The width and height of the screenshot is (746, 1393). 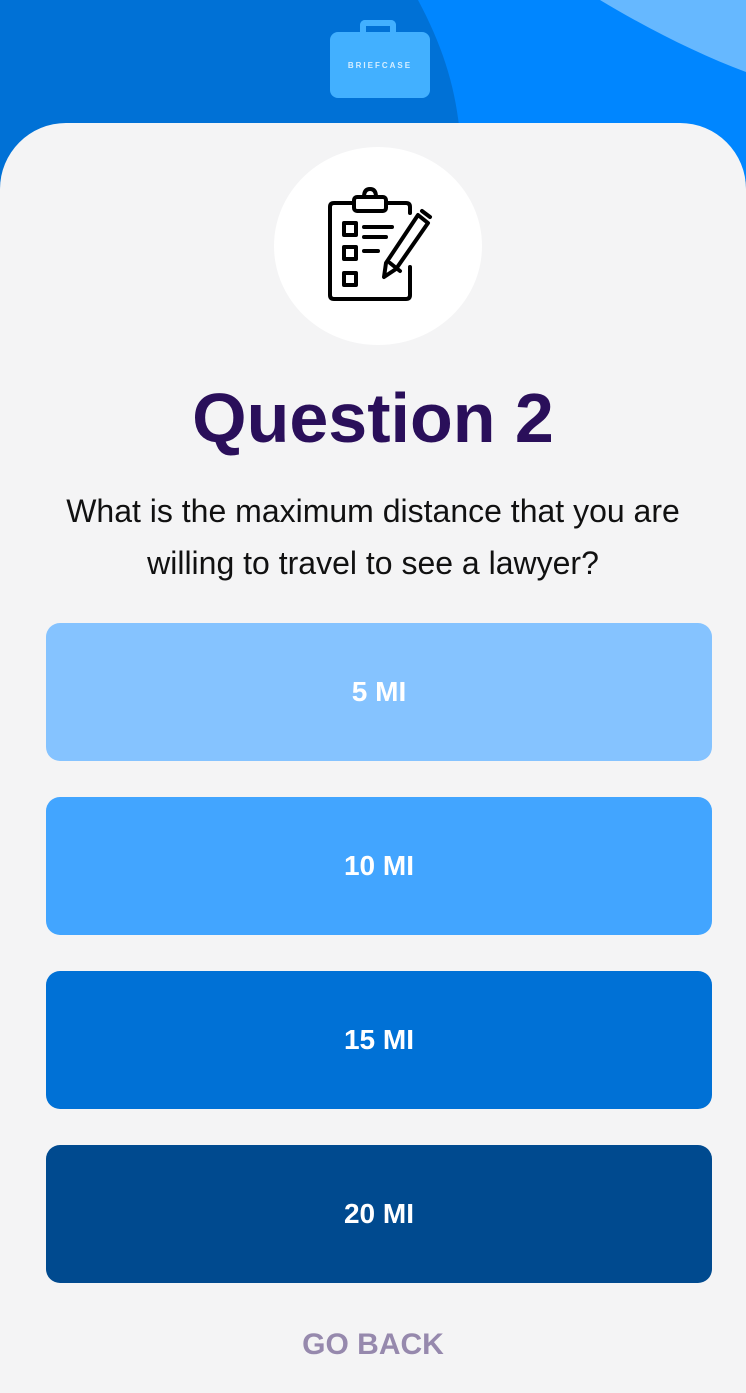 I want to click on option-15-mi-button: 15 MI, so click(x=379, y=1040).